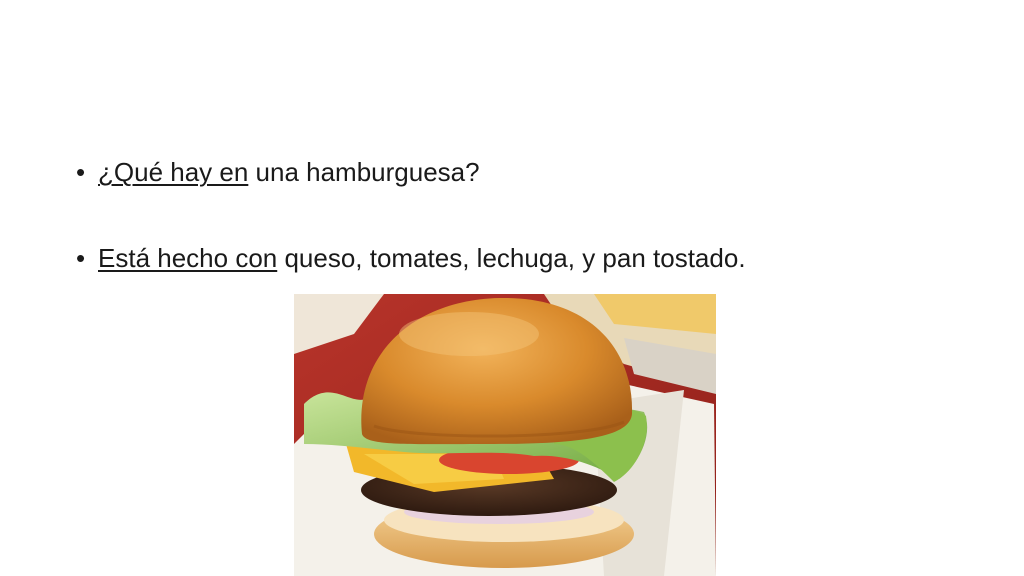  Describe the element at coordinates (511, 258) in the screenshot. I see `bullet-answer-rest: queso, tomates, lechuga, y pan tostado.` at that location.